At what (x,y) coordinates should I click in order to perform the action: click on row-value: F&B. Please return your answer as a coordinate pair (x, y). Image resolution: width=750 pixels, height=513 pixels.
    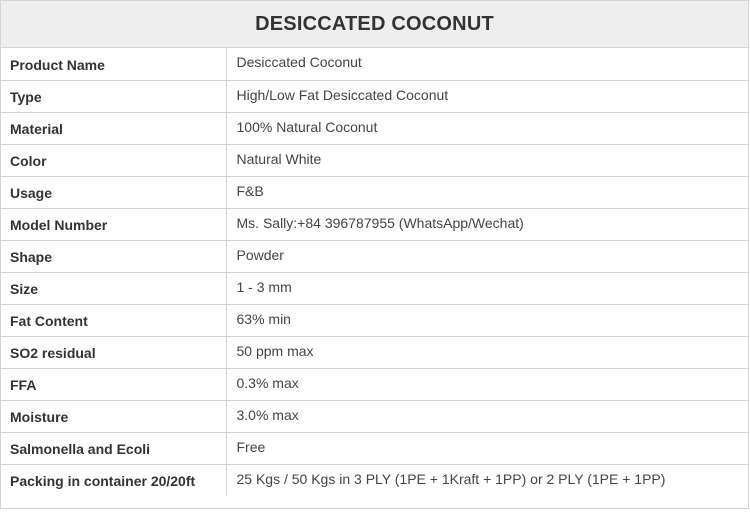
    Looking at the image, I should click on (487, 192).